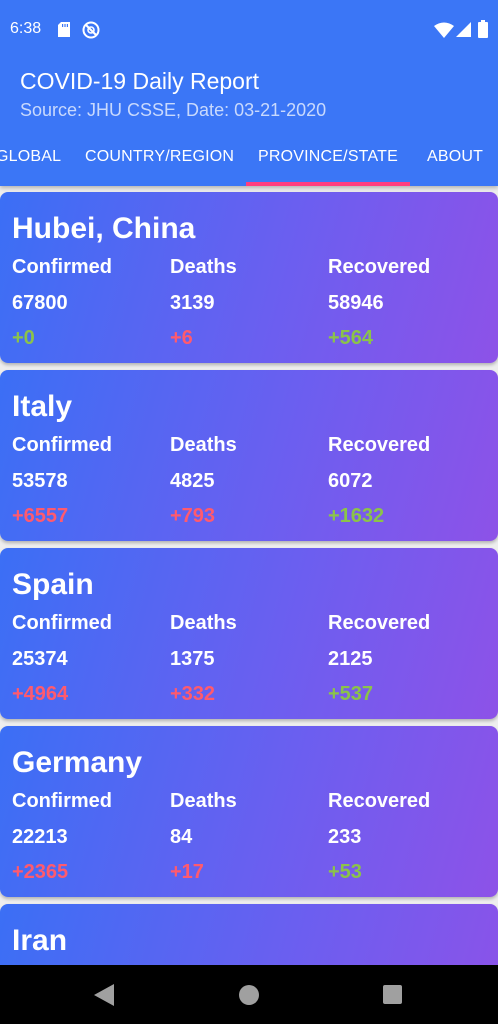 The height and width of the screenshot is (1024, 498). I want to click on deaths-value: 1375, so click(192, 659).